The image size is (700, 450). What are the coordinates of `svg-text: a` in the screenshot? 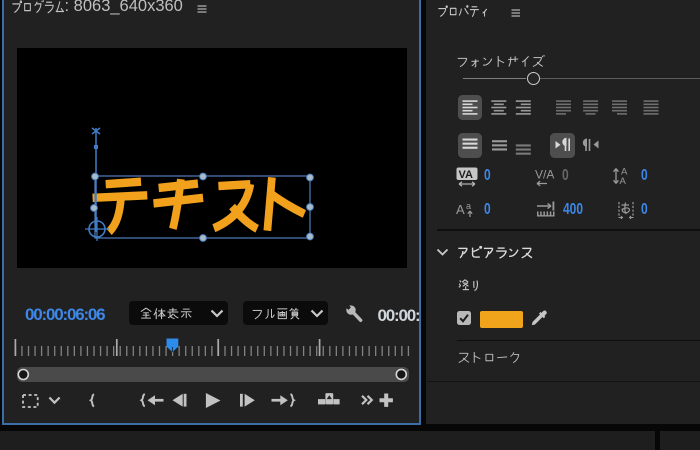 It's located at (468, 206).